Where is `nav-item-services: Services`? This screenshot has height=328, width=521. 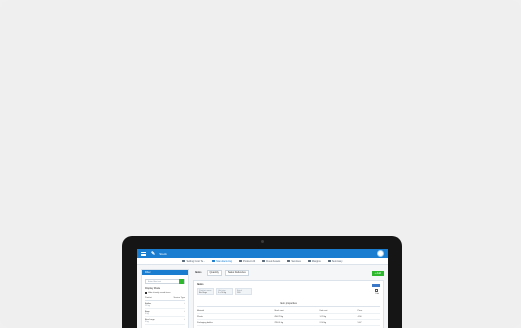
nav-item-services: Services is located at coordinates (294, 261).